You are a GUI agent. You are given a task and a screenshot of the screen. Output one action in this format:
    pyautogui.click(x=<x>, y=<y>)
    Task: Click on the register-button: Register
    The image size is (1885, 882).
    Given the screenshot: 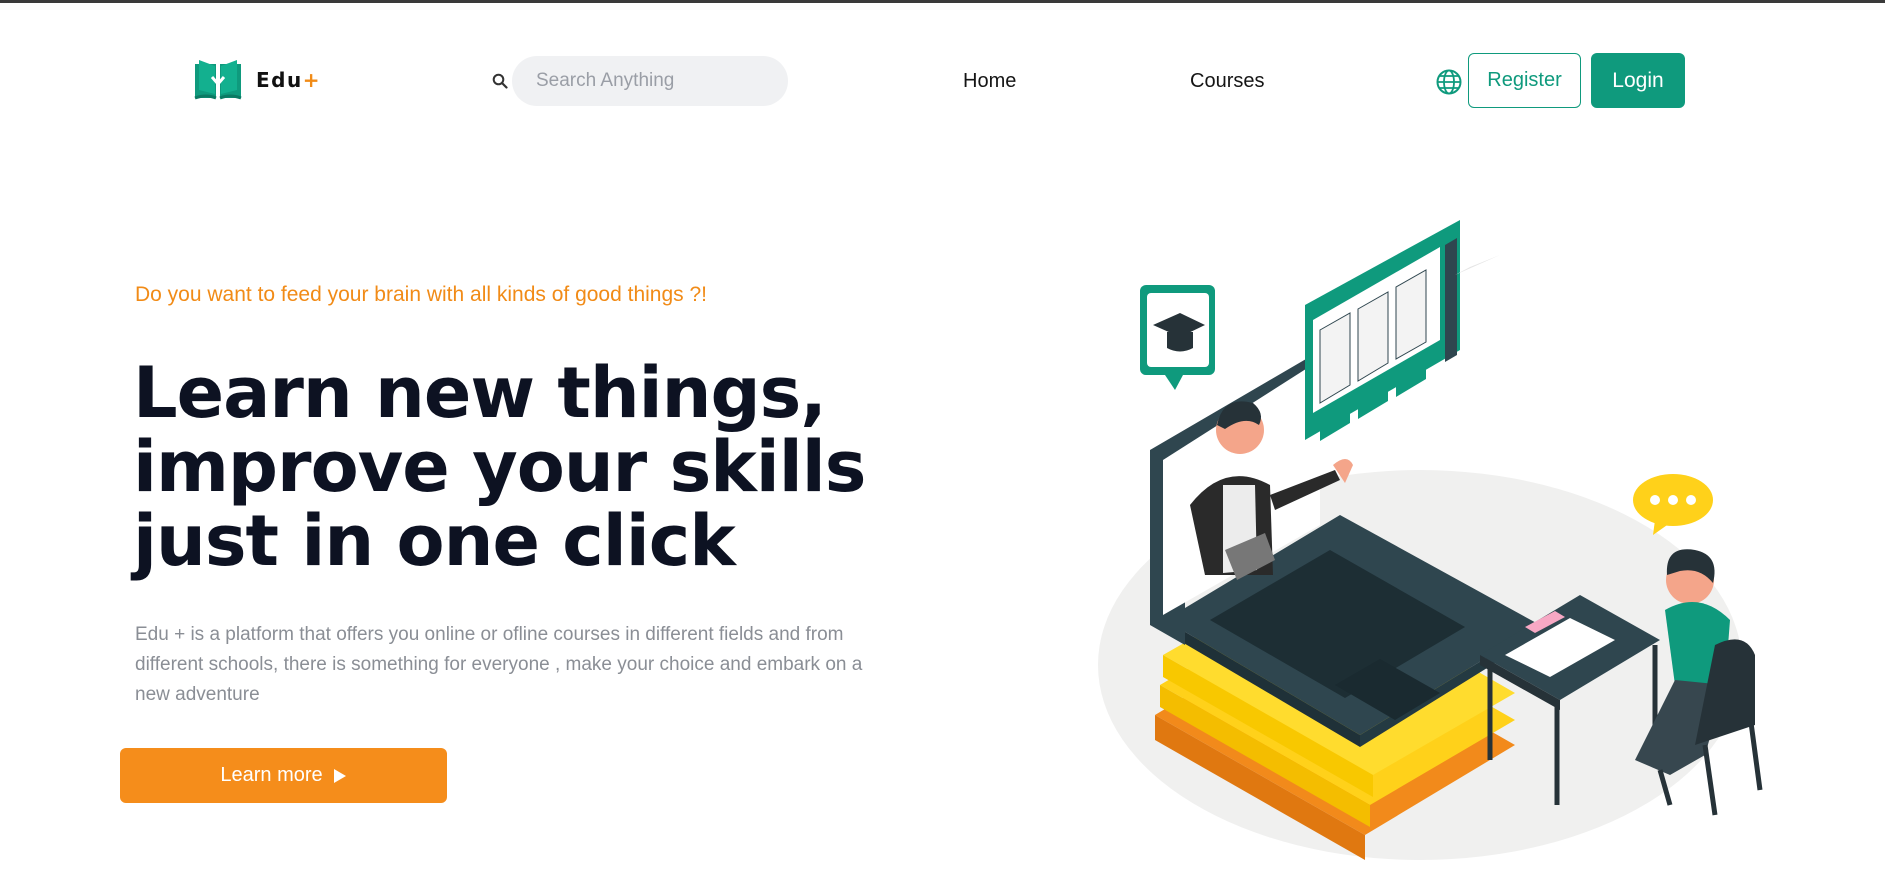 What is the action you would take?
    pyautogui.click(x=1524, y=80)
    